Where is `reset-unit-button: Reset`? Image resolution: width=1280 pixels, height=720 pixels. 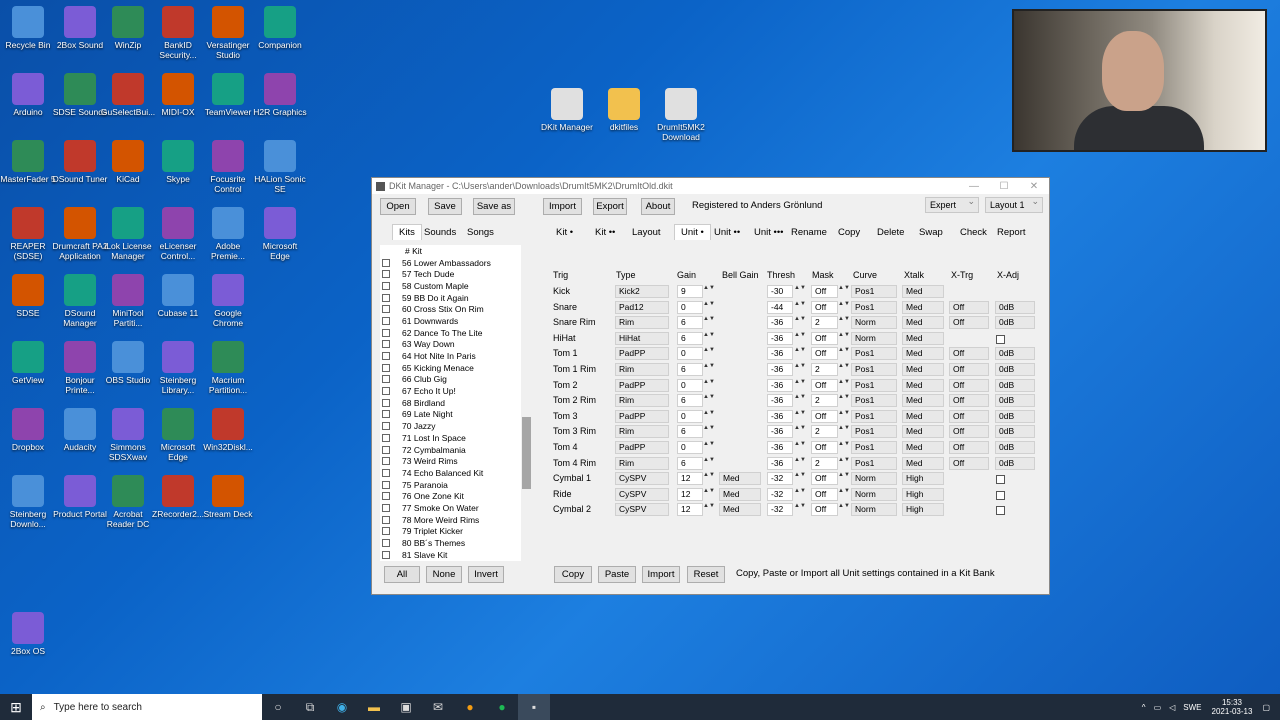
reset-unit-button: Reset is located at coordinates (706, 574).